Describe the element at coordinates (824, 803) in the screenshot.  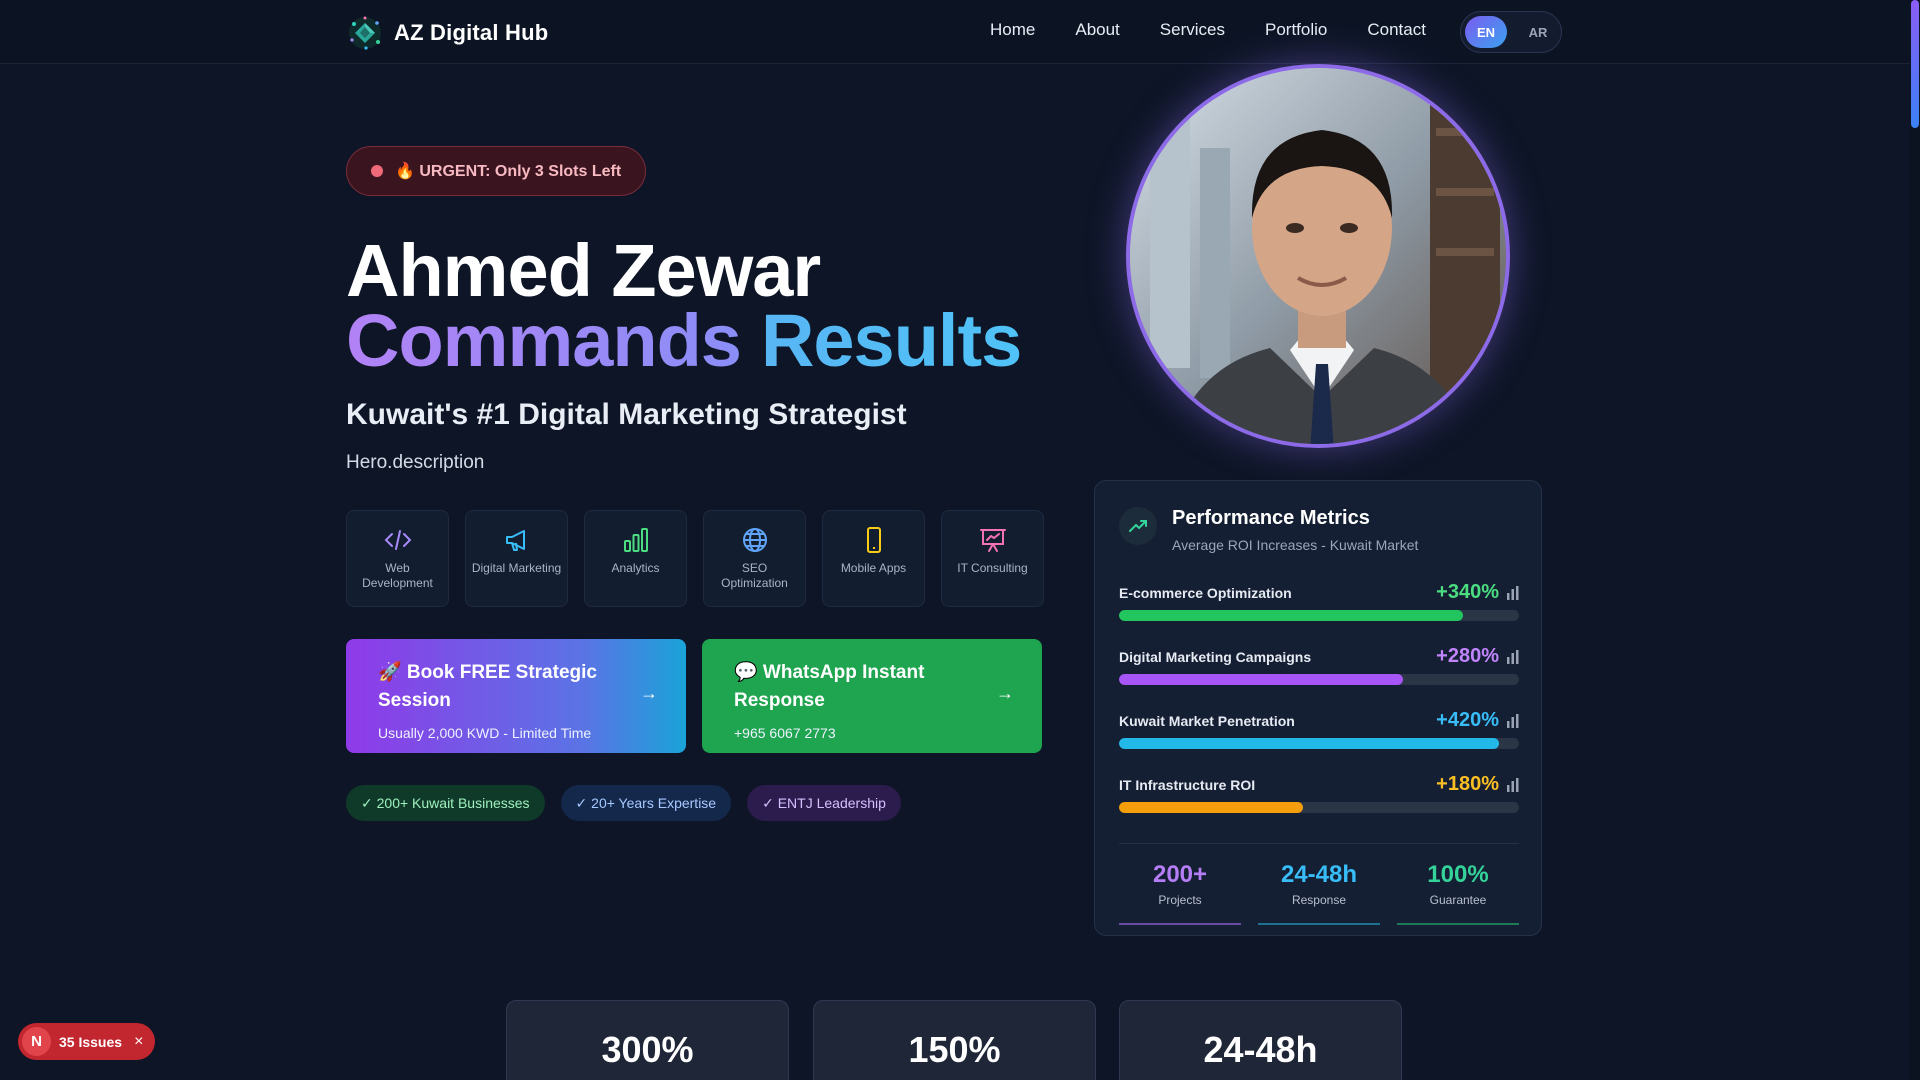
I see `badge-leadership: ✓ ENTJ Leadership` at that location.